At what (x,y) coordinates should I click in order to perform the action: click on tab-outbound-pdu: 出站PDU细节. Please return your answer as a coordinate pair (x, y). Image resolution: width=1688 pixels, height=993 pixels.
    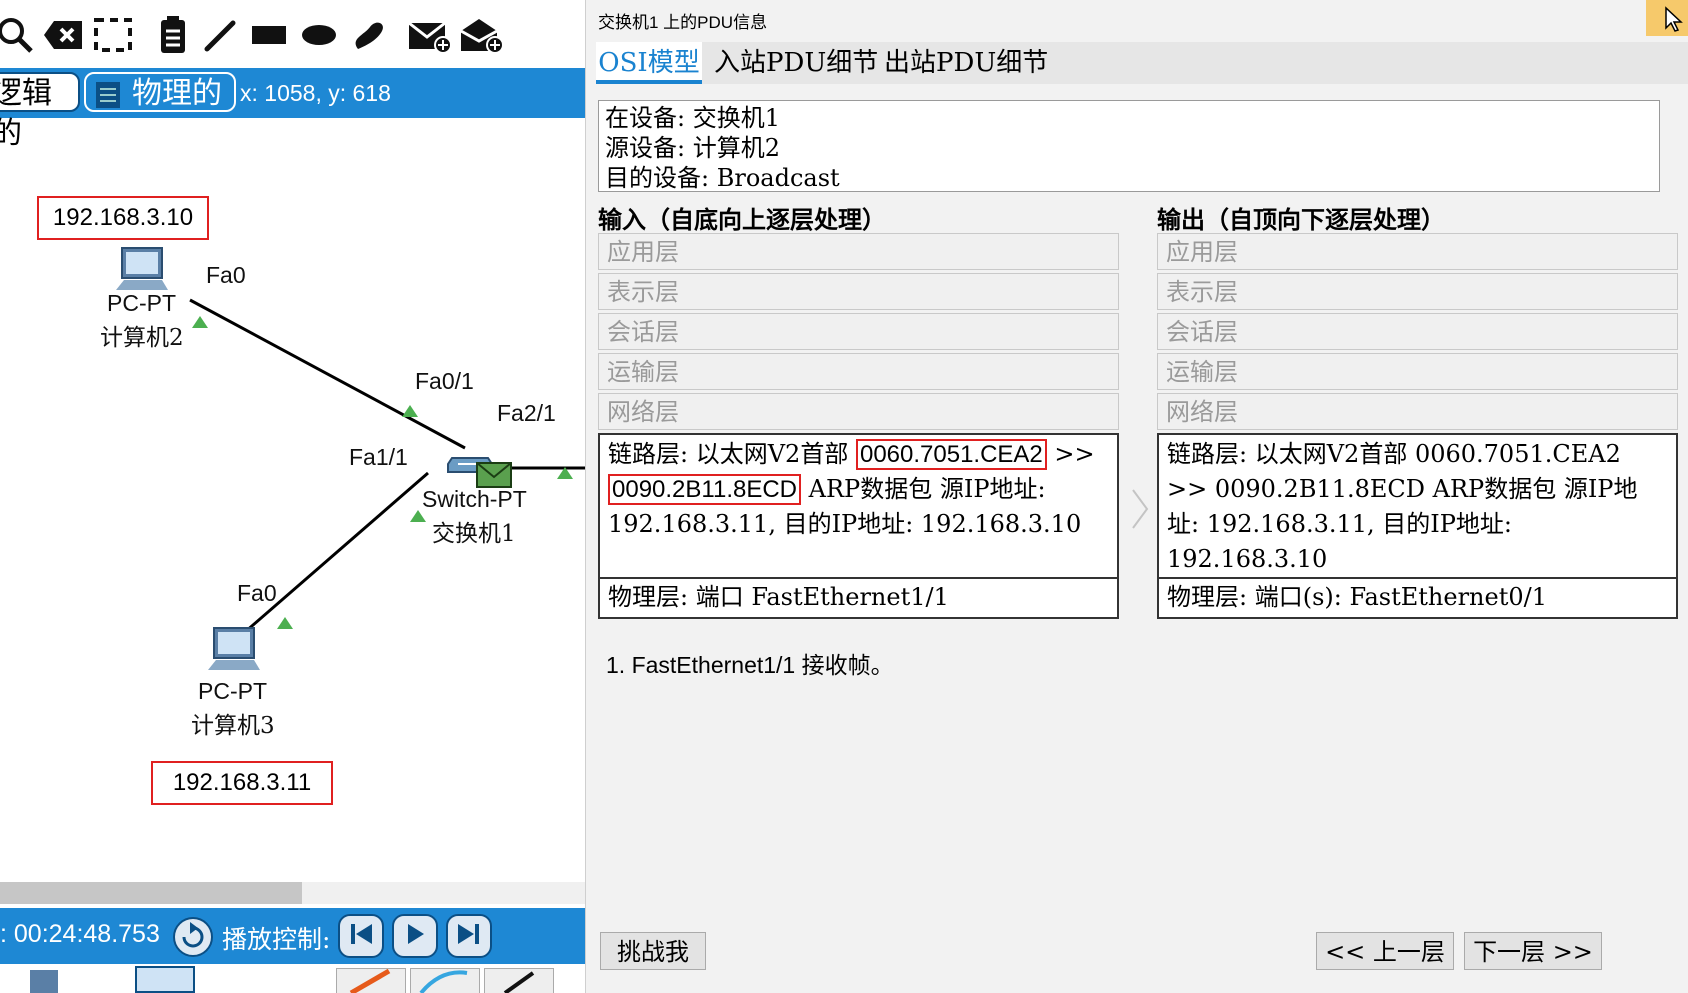
    Looking at the image, I should click on (966, 63).